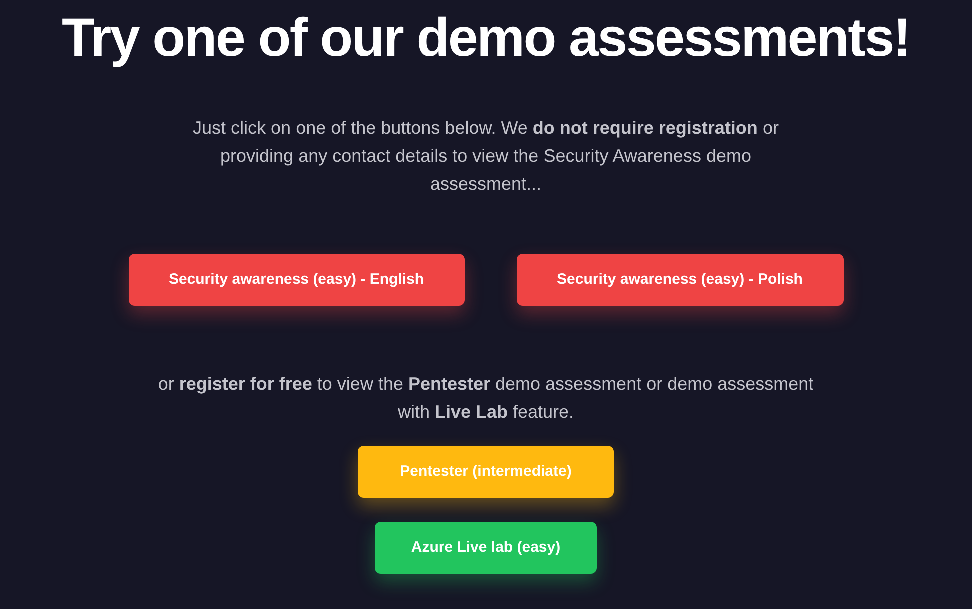 The image size is (972, 609). I want to click on register-paragraph: or register for free to view the Pentester demo assessment or demo assessment with Live Lab feature., so click(486, 398).